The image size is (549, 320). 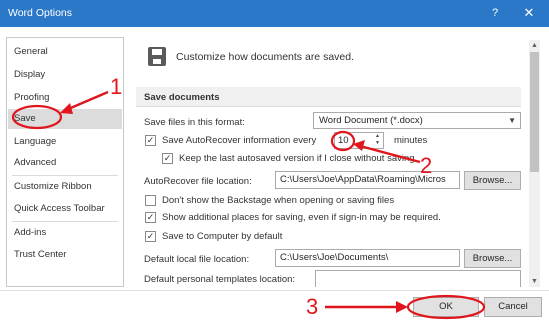 What do you see at coordinates (529, 13) in the screenshot?
I see `close-button: ✕` at bounding box center [529, 13].